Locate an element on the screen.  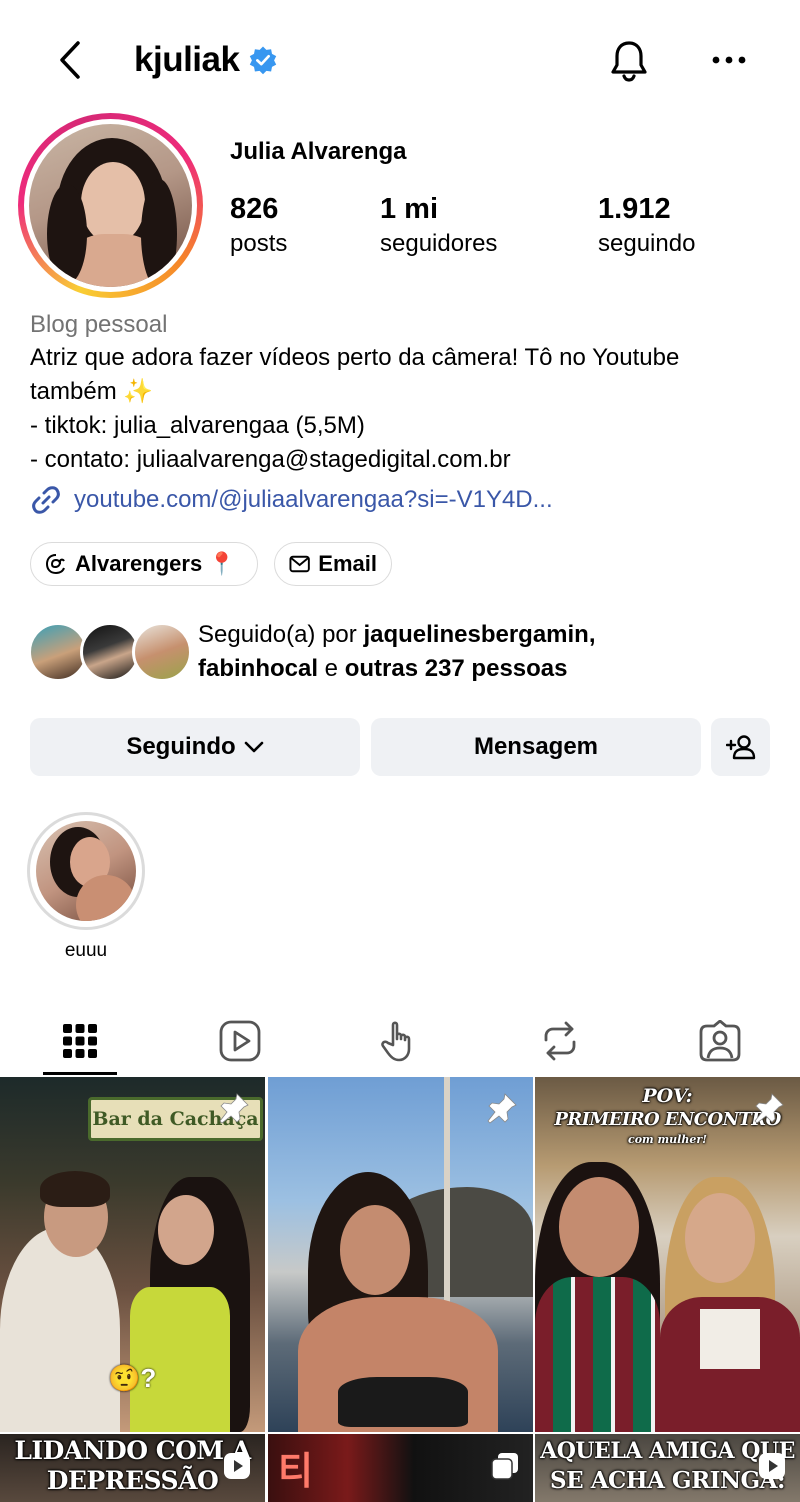
bio-line: - tiktok: julia_alvarengaa (5,5M) is located at coordinates (197, 425).